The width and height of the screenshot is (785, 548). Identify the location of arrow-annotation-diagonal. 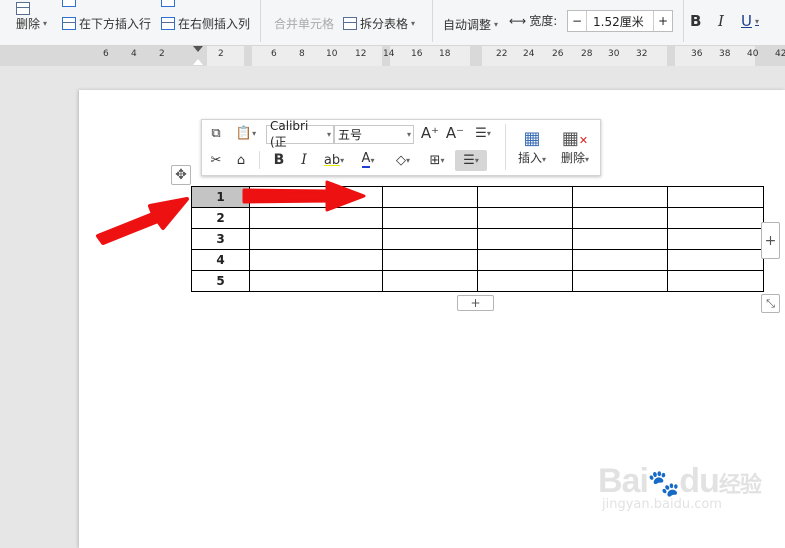
(142, 221).